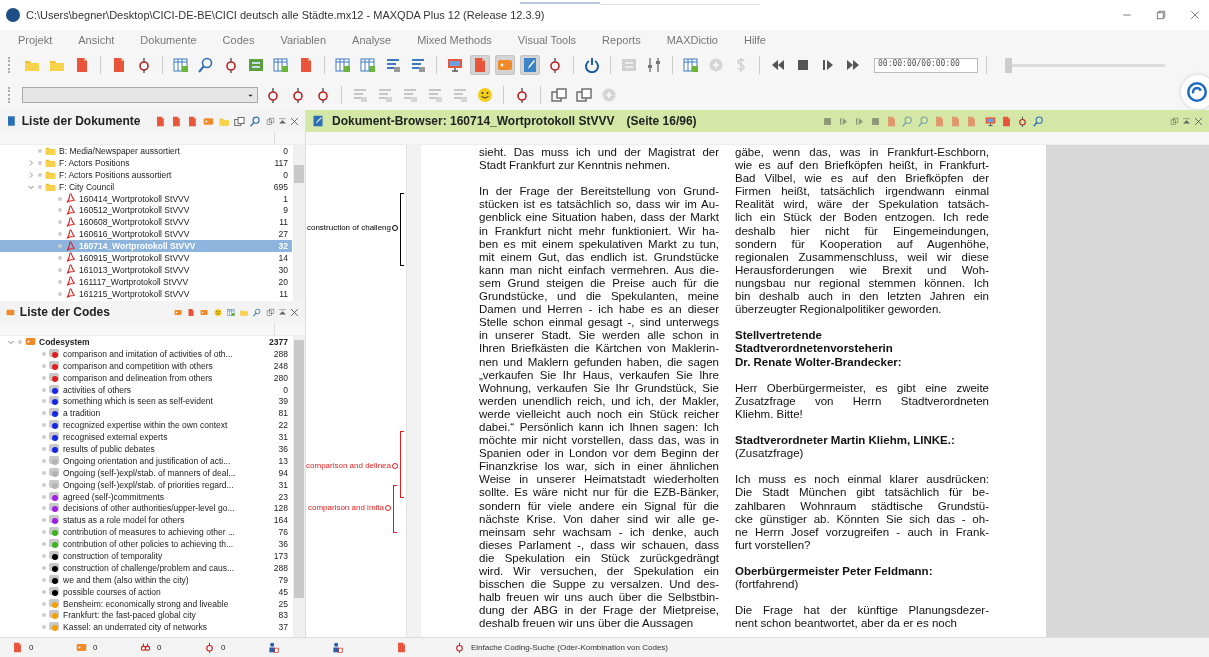 This screenshot has width=1209, height=657. Describe the element at coordinates (621, 40) in the screenshot. I see `menu-item: Reports` at that location.